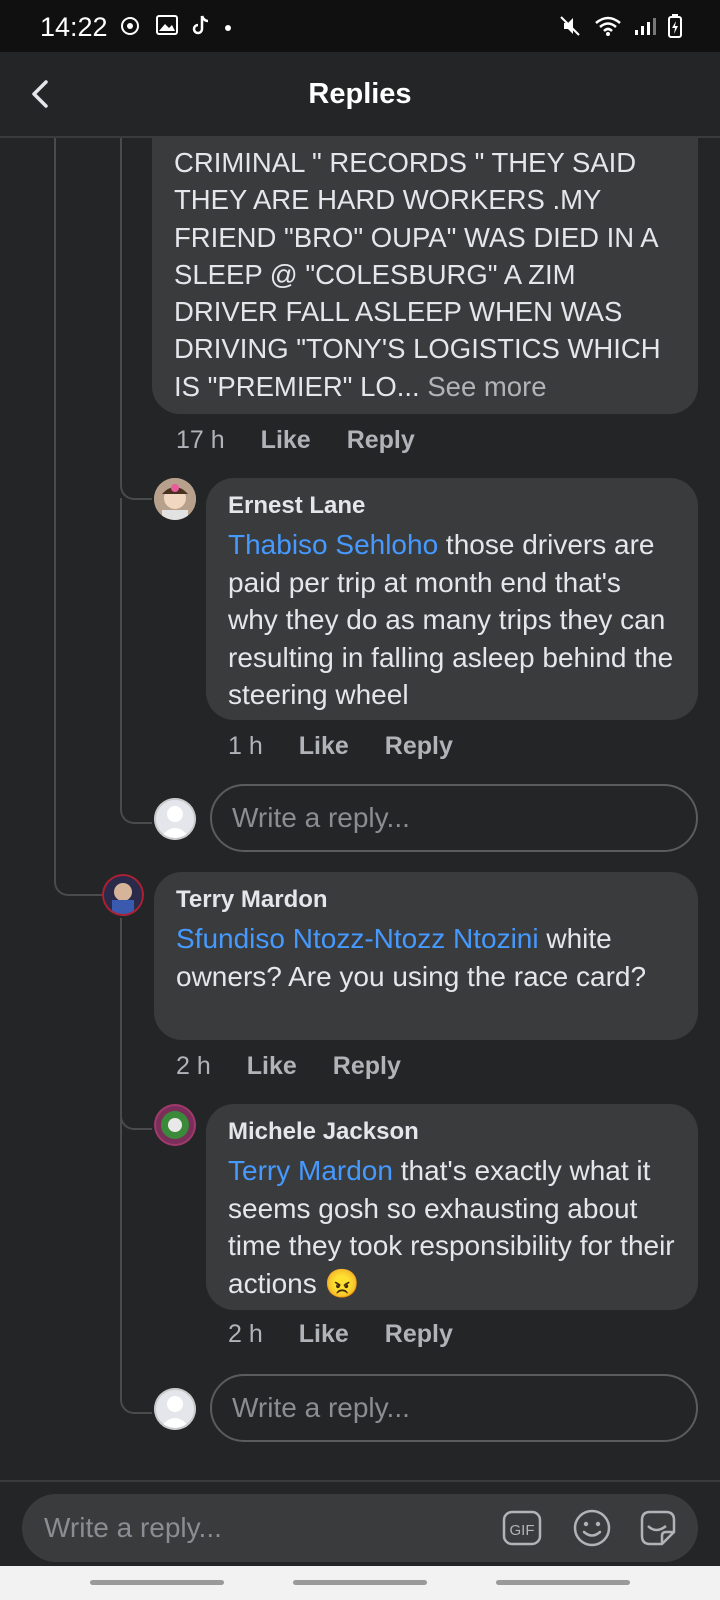 This screenshot has width=720, height=1600. I want to click on status-bar: 14:22, so click(360, 26).